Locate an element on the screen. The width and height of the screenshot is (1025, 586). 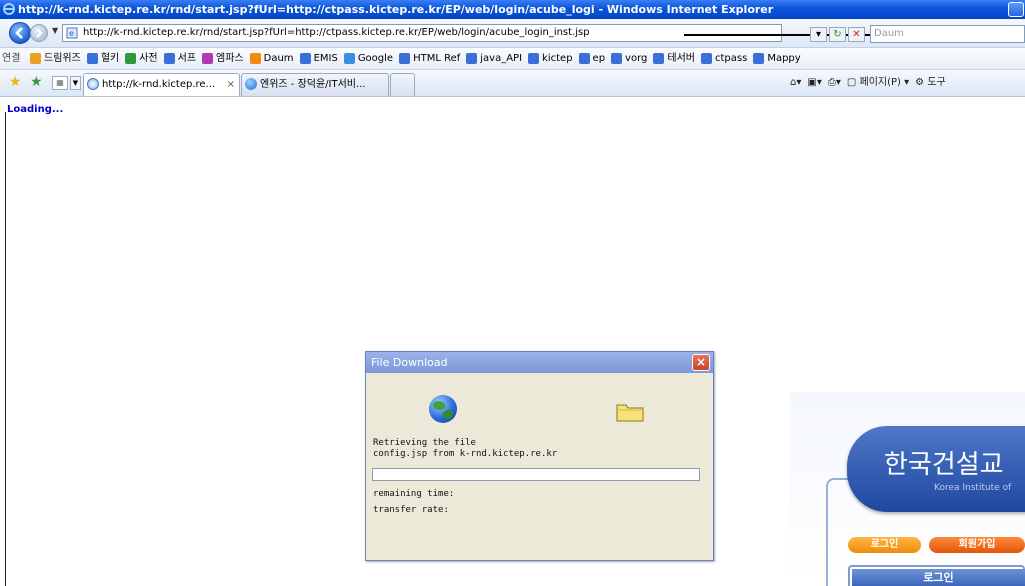
login-button: 로그인 is located at coordinates (884, 545).